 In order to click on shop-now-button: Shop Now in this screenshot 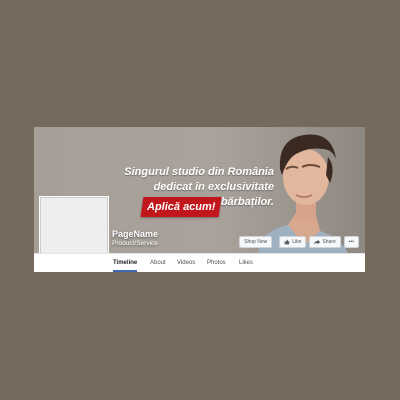, I will do `click(256, 242)`.